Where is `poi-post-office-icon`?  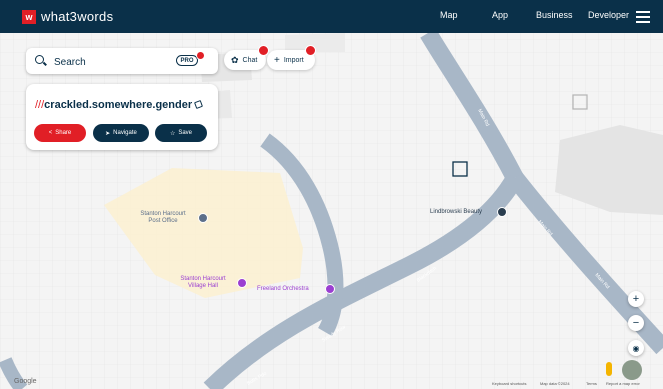 poi-post-office-icon is located at coordinates (203, 218).